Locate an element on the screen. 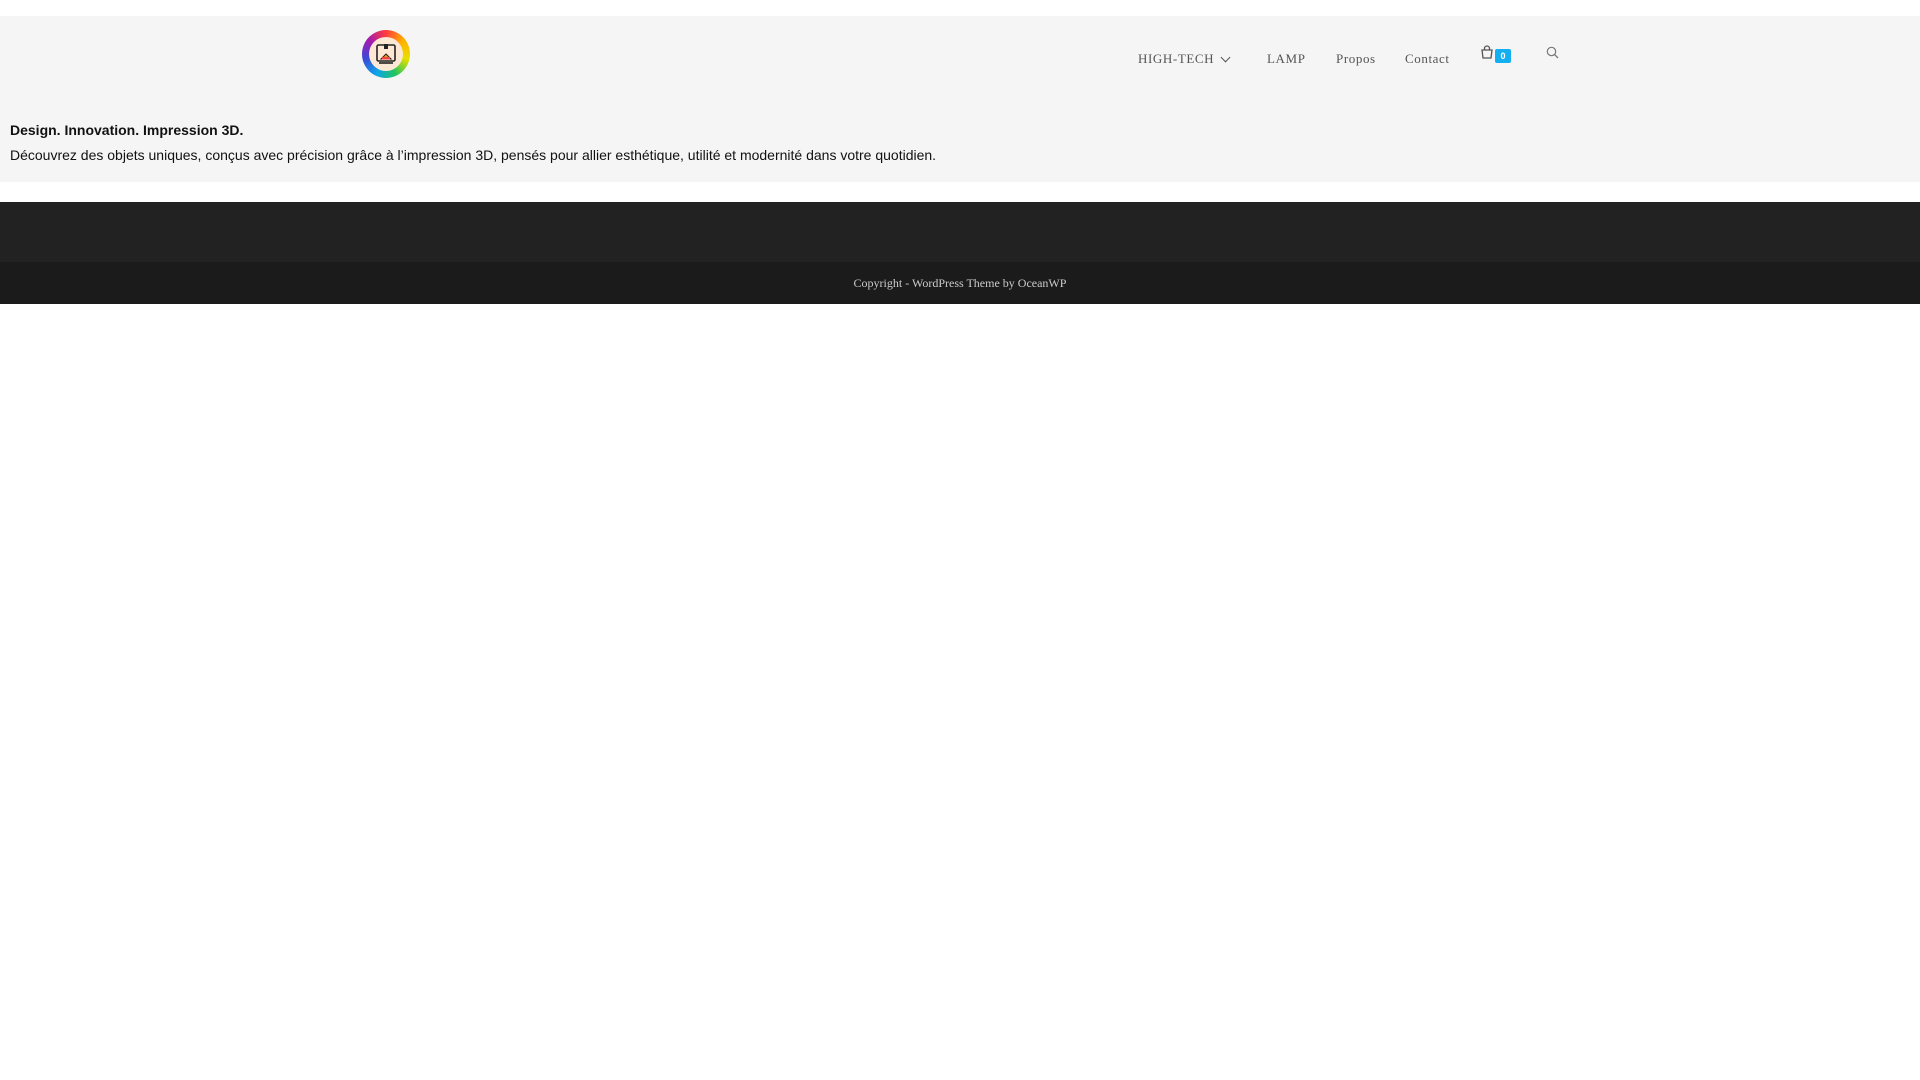 The image size is (1920, 1080). nav-item-label: LAMP is located at coordinates (1286, 58).